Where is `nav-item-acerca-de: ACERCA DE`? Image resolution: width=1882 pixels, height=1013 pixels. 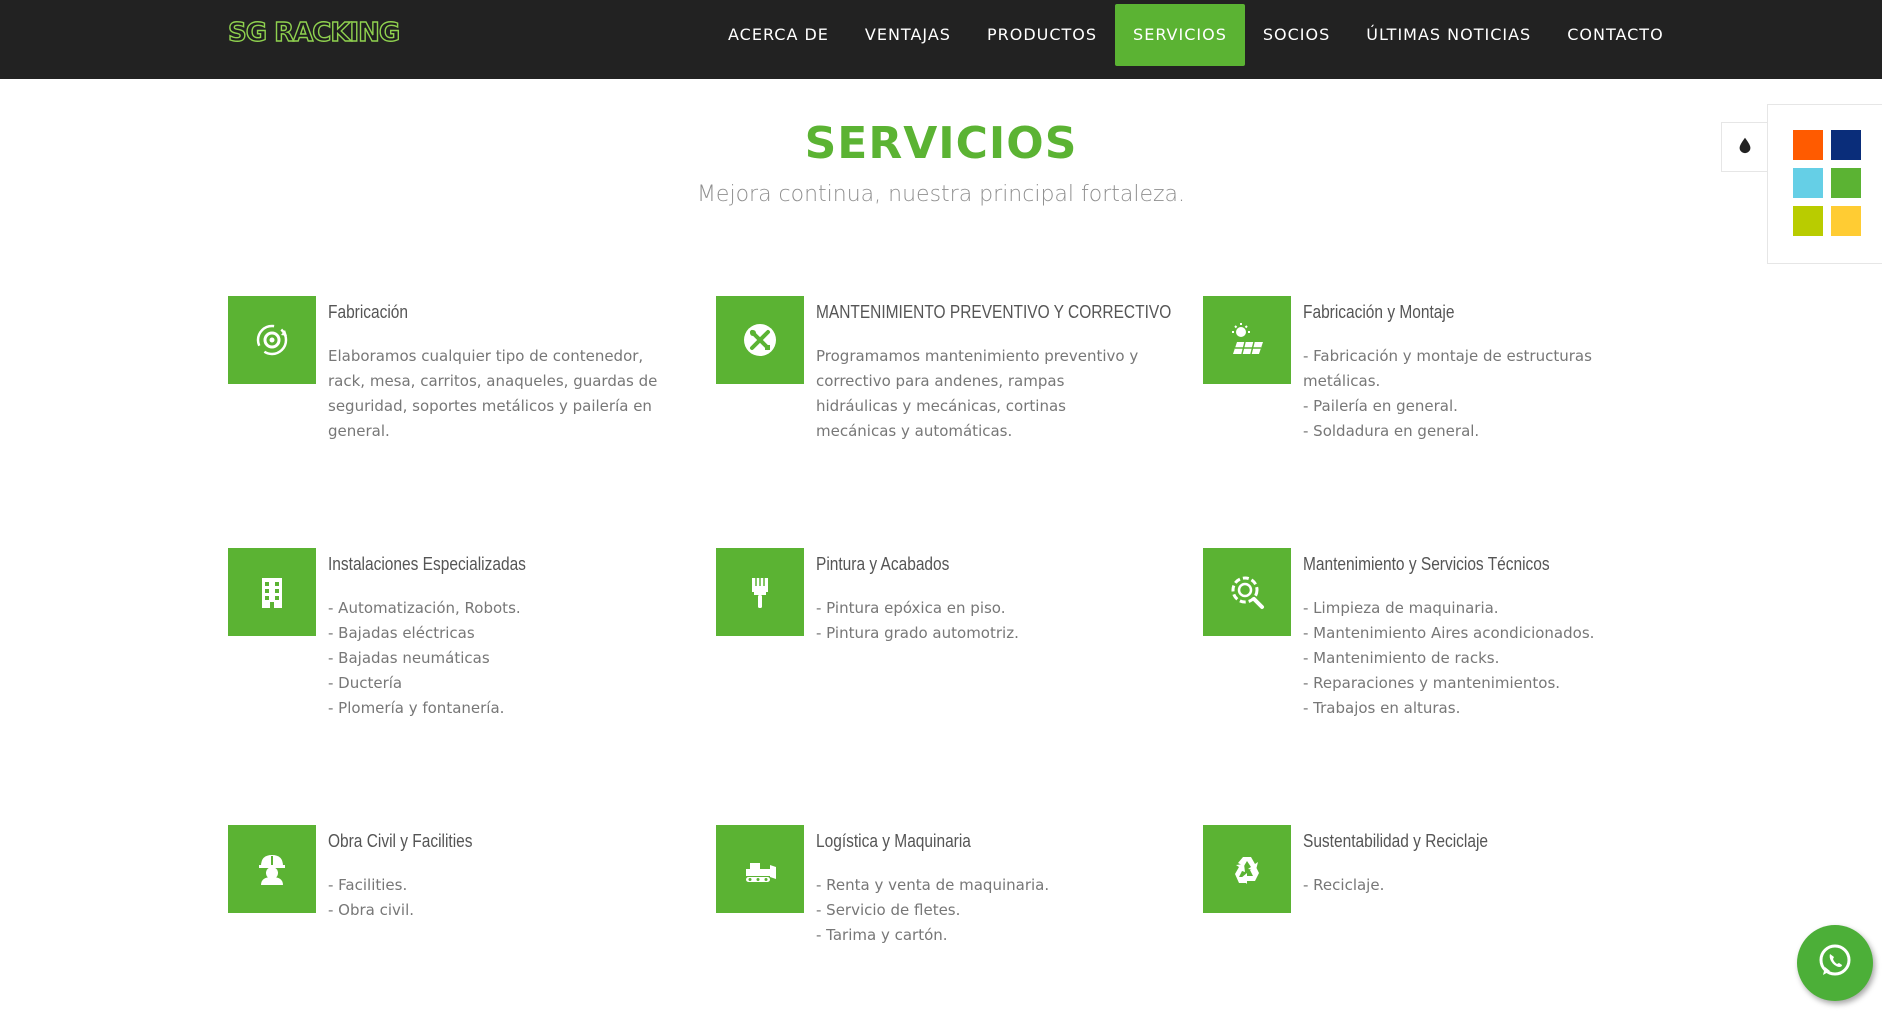 nav-item-acerca-de: ACERCA DE is located at coordinates (778, 35).